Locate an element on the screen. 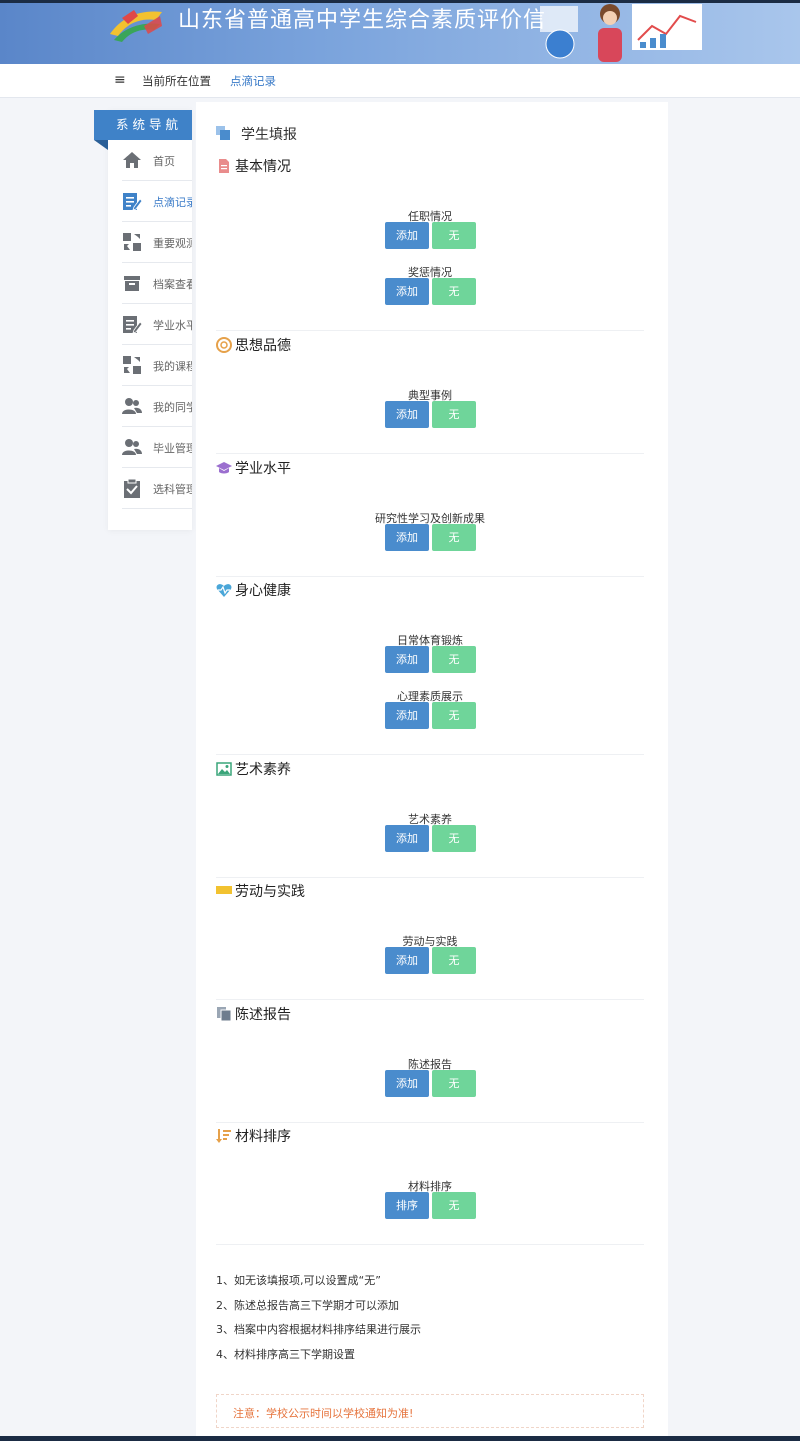 The image size is (800, 1441). menu-toggle-icon: ≡ is located at coordinates (120, 80).